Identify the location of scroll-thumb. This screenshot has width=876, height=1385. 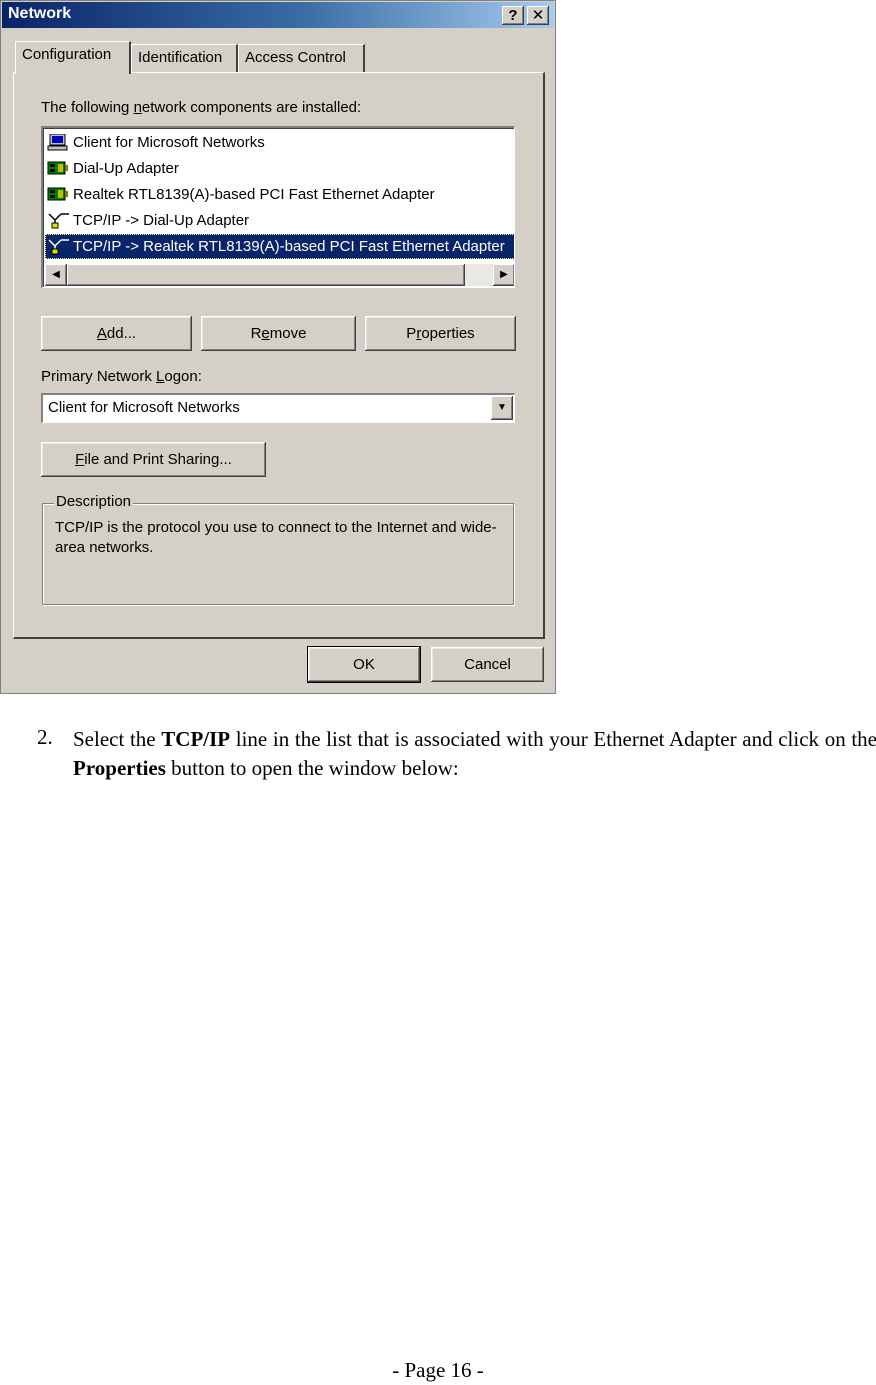
(266, 275).